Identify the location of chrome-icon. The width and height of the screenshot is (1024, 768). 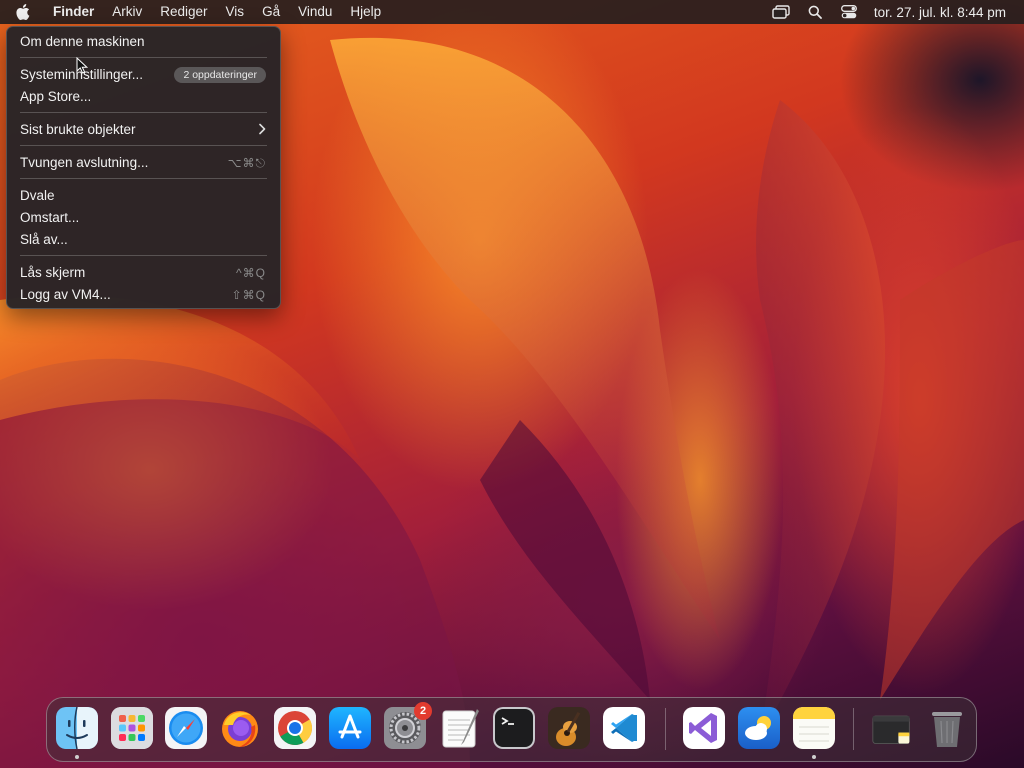
(295, 728).